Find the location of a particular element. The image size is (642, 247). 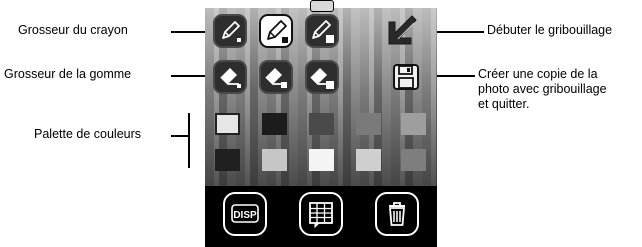

doodle-arrow-icon is located at coordinates (402, 30).